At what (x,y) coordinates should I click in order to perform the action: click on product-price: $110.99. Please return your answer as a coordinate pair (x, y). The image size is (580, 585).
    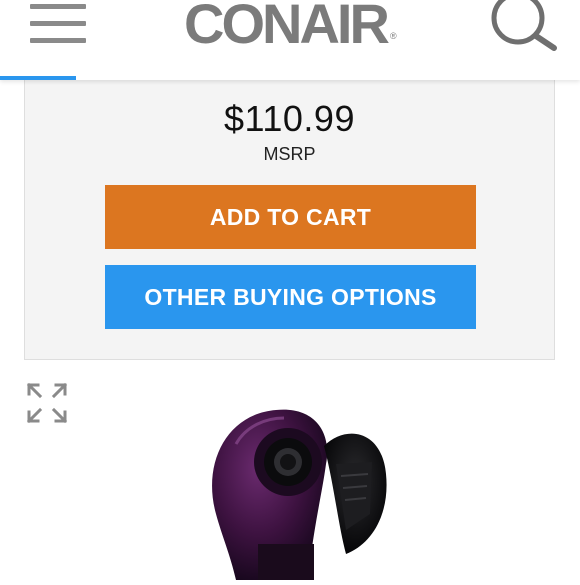
    Looking at the image, I should click on (289, 118).